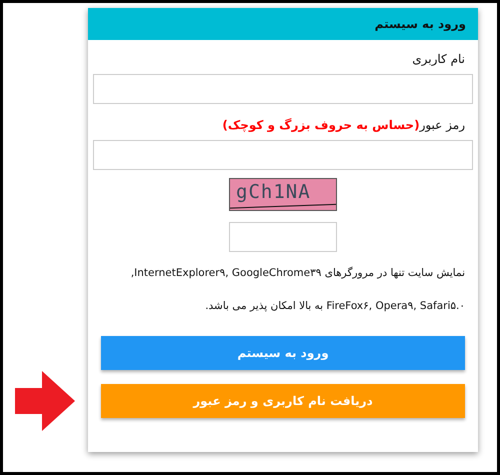 The image size is (500, 475). Describe the element at coordinates (283, 237) in the screenshot. I see `captcha-field` at that location.